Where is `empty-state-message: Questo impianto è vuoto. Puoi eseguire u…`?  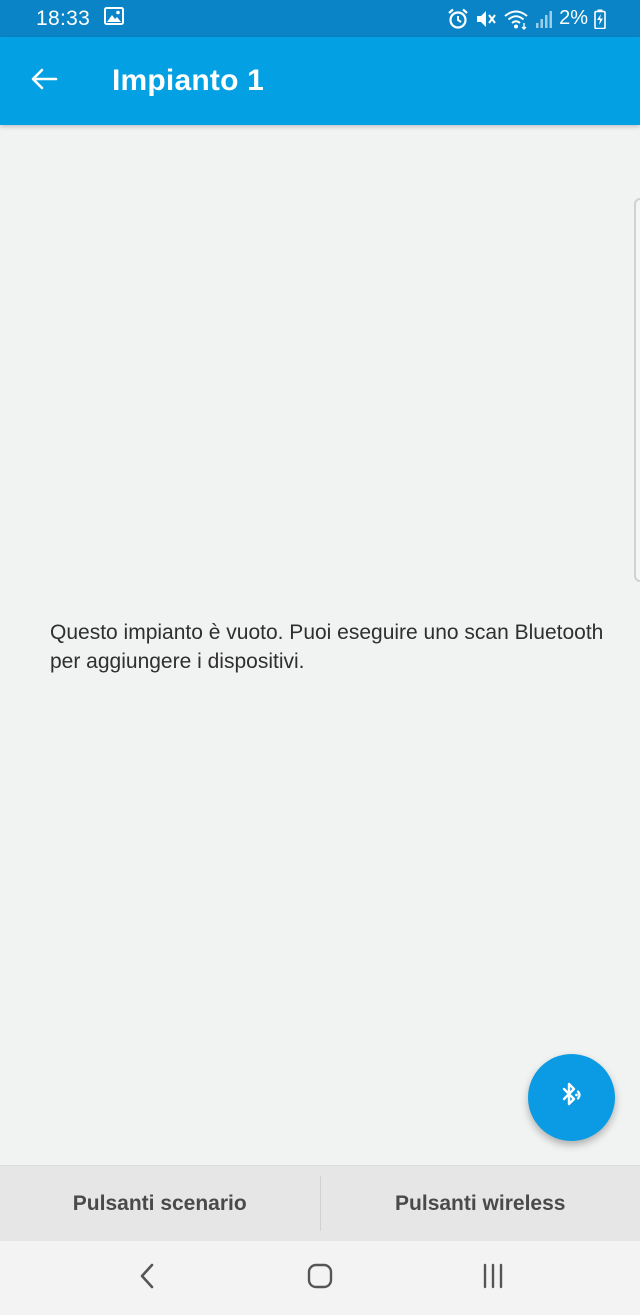 empty-state-message: Questo impianto è vuoto. Puoi eseguire u… is located at coordinates (327, 647).